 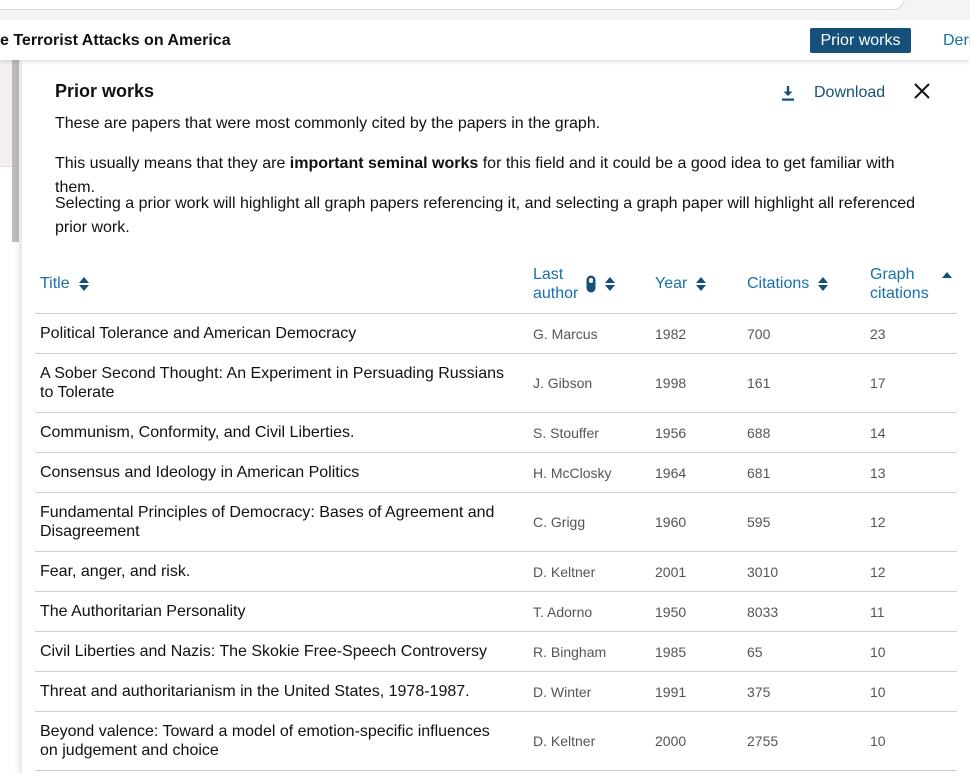 I want to click on column-graph-citations-label-line1: Graph, so click(x=892, y=274).